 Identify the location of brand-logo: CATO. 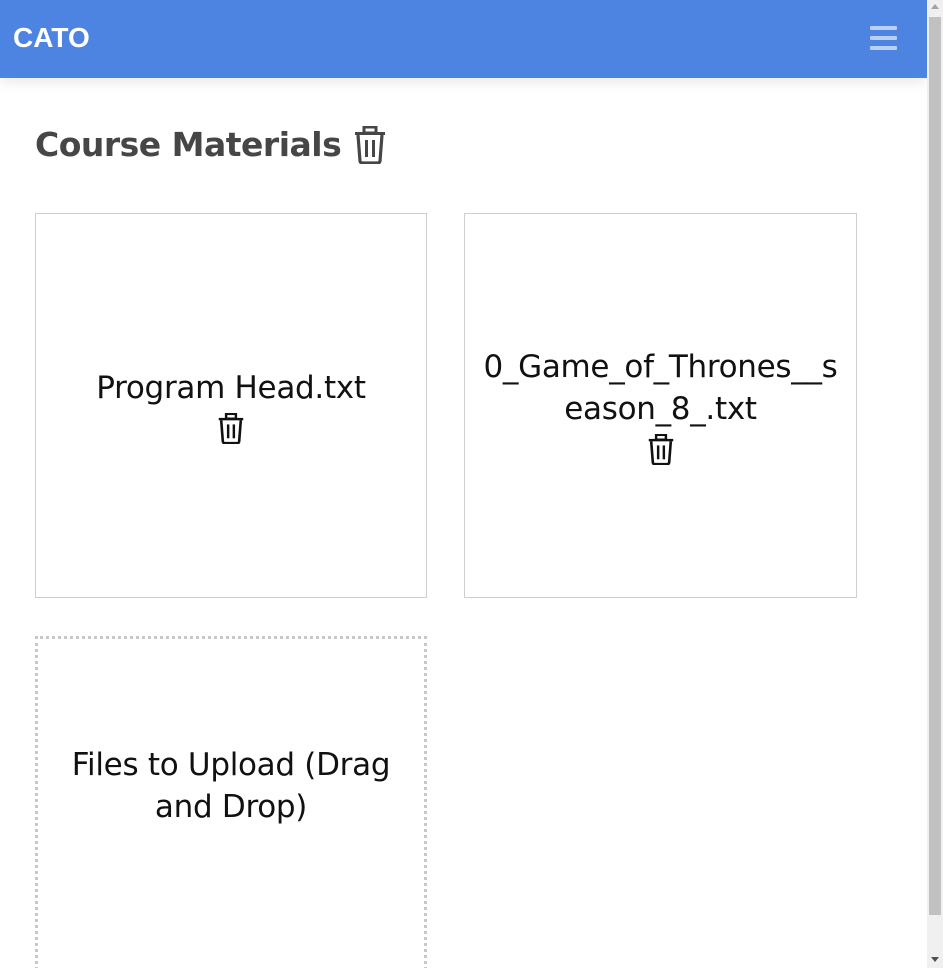
(51, 38).